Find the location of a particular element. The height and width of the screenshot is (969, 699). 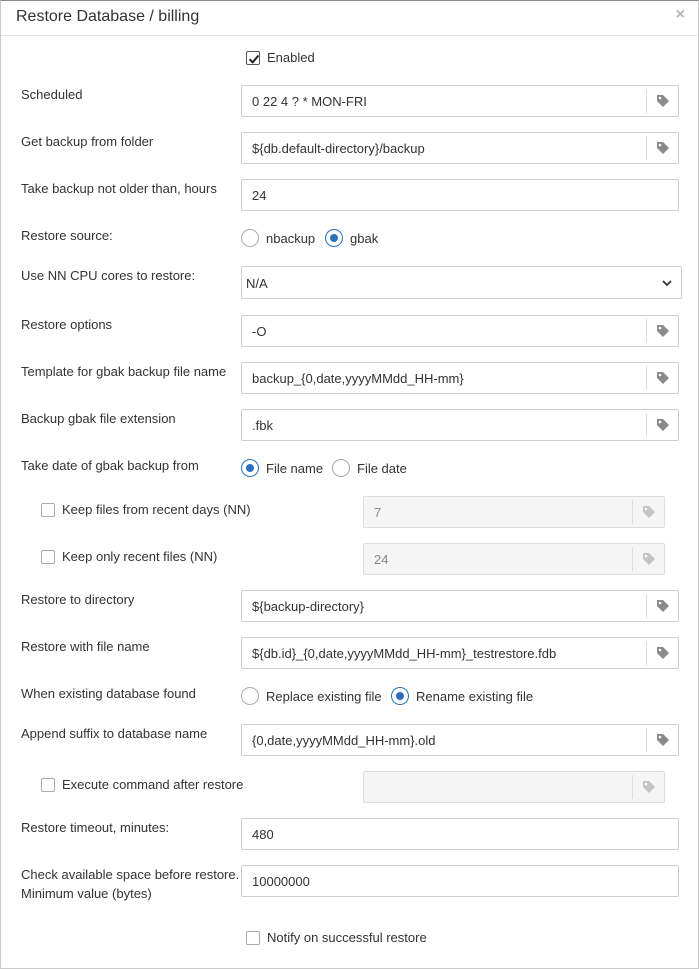

restore-source-label: Restore source: is located at coordinates (67, 235).